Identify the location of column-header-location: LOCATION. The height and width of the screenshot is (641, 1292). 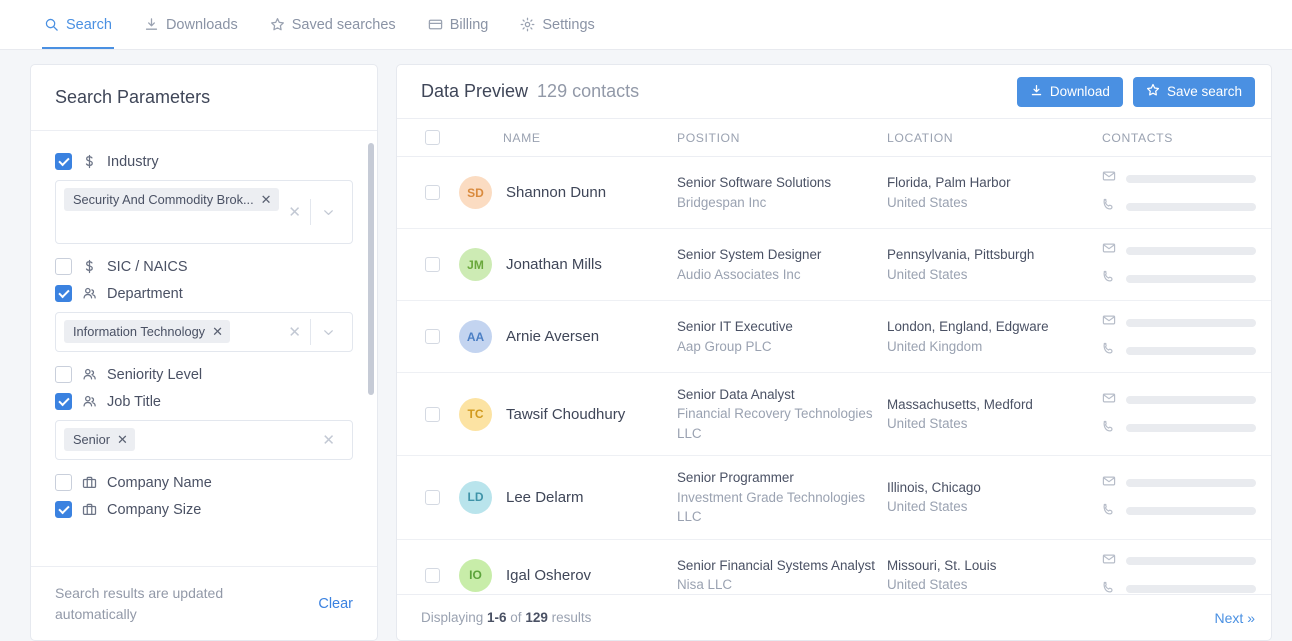
(994, 138).